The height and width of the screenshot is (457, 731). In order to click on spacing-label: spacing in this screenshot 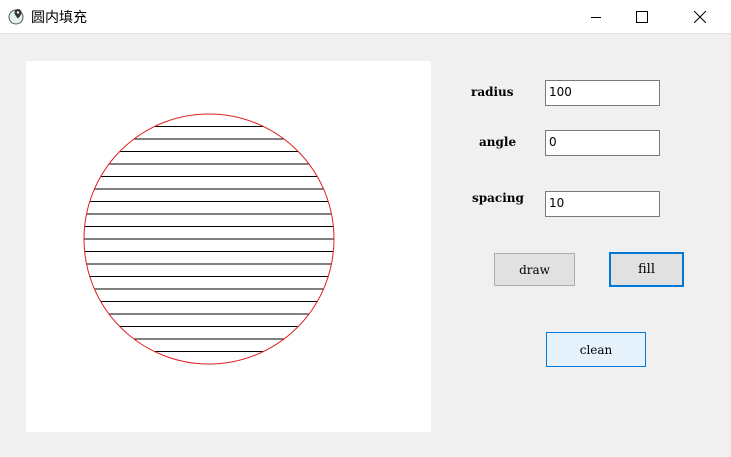, I will do `click(498, 198)`.